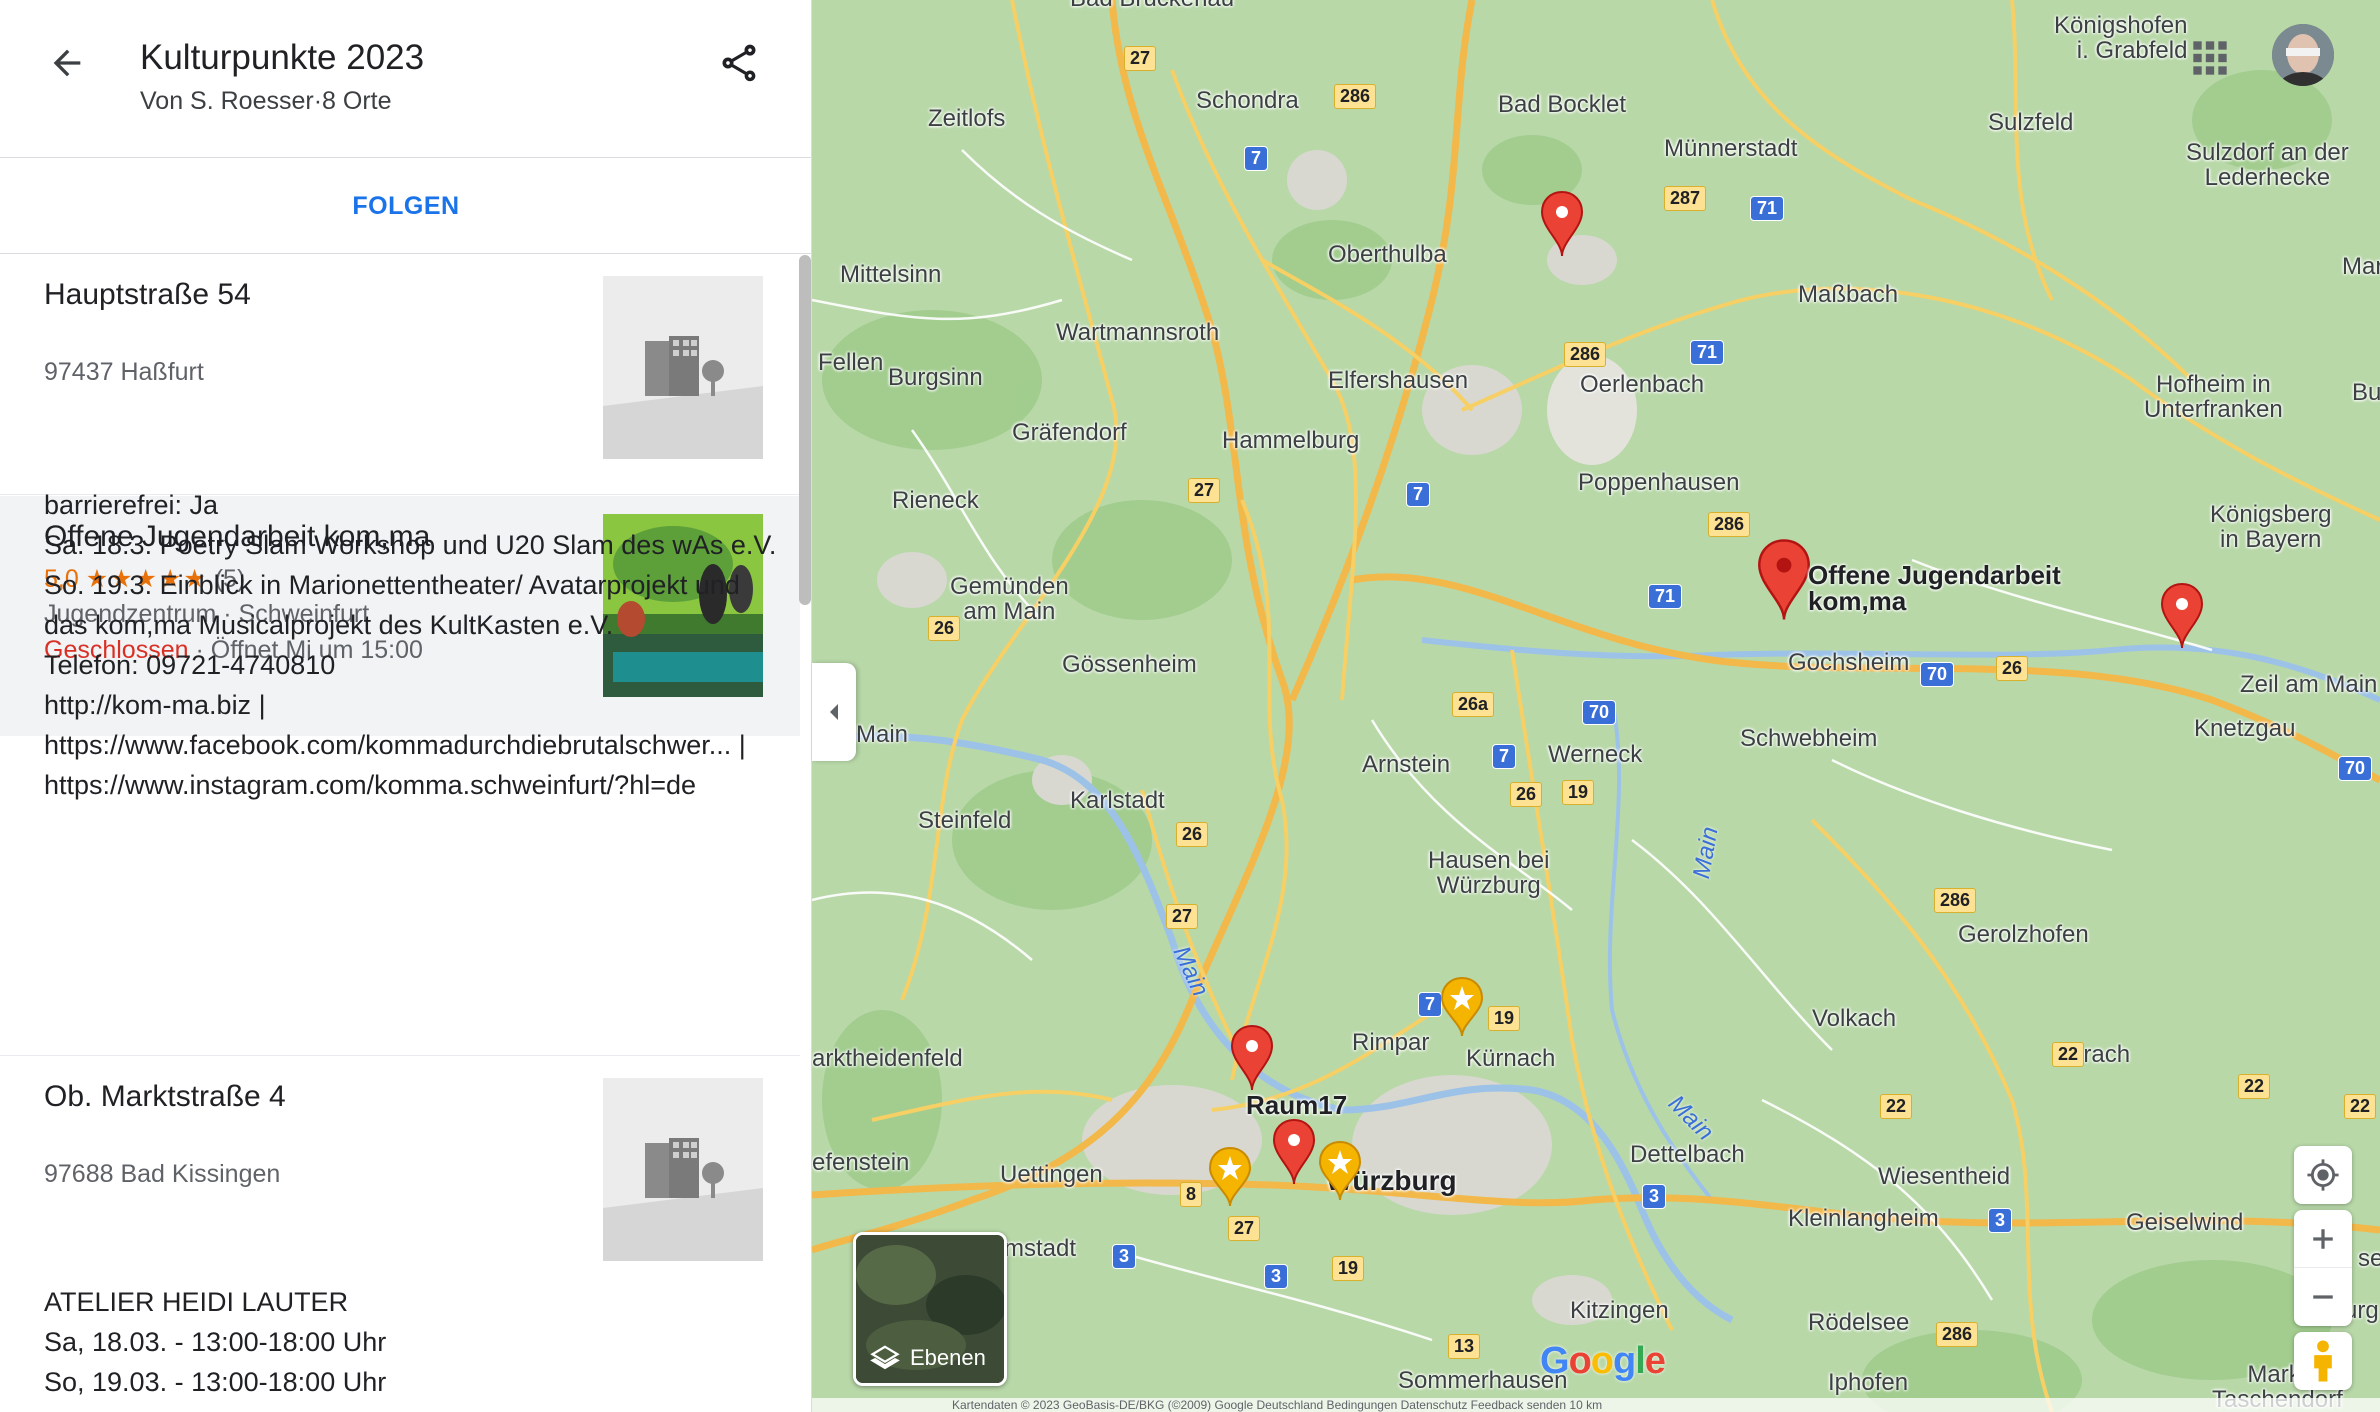  What do you see at coordinates (2245, 728) in the screenshot?
I see `place-label: Knetzgau` at bounding box center [2245, 728].